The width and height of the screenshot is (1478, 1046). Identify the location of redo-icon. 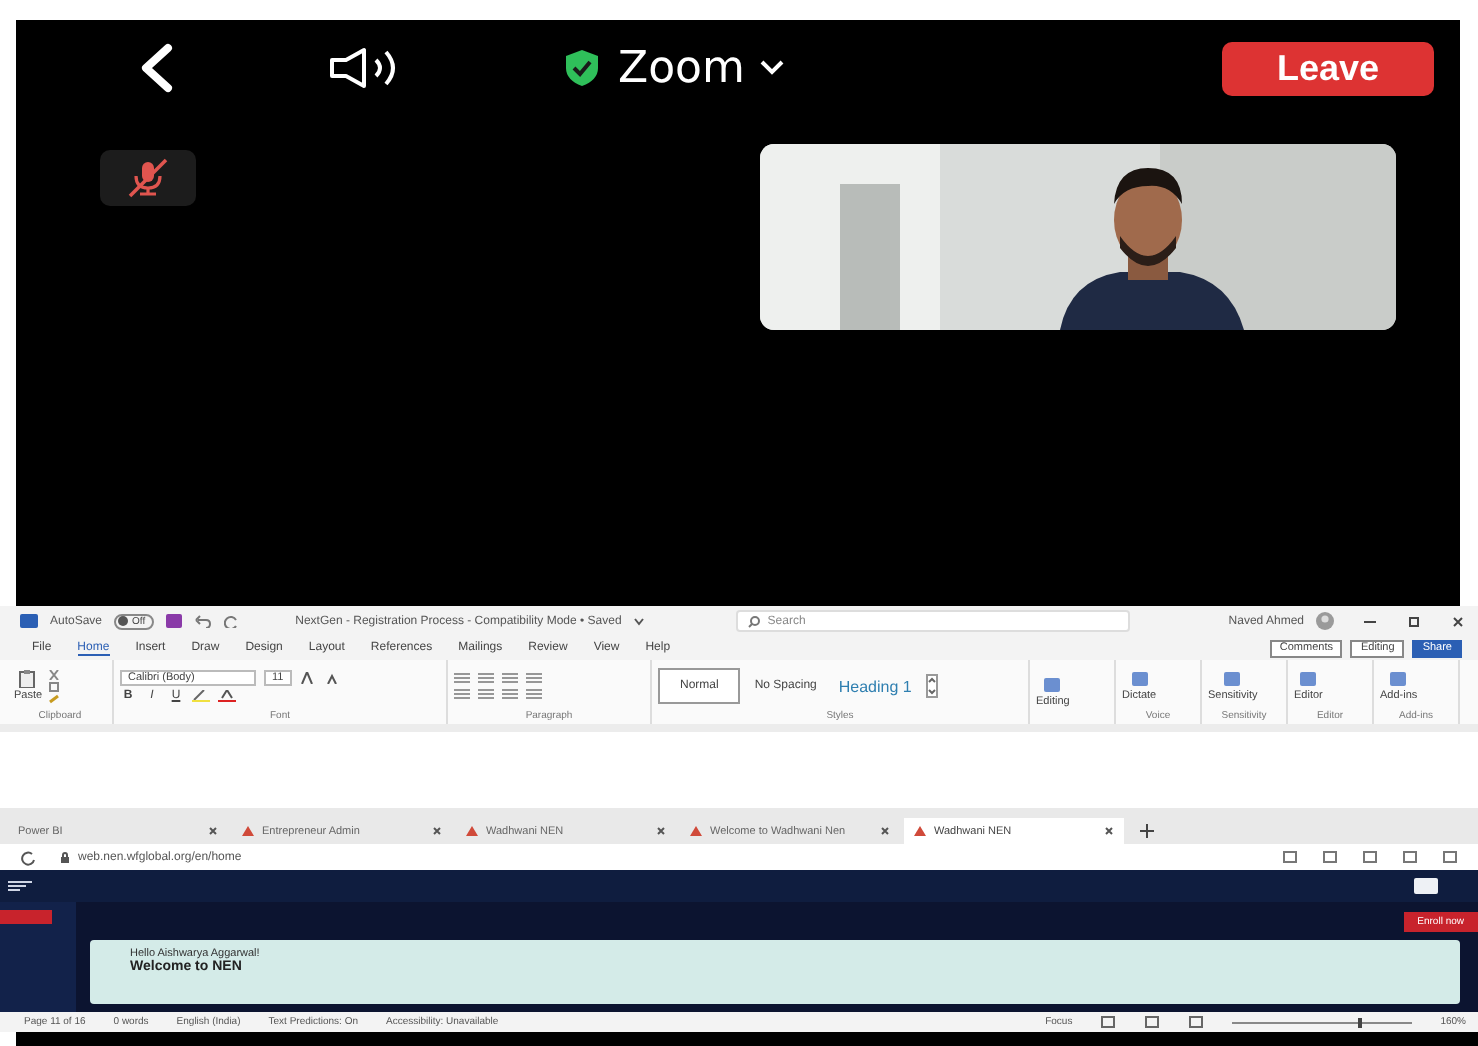
(231, 621).